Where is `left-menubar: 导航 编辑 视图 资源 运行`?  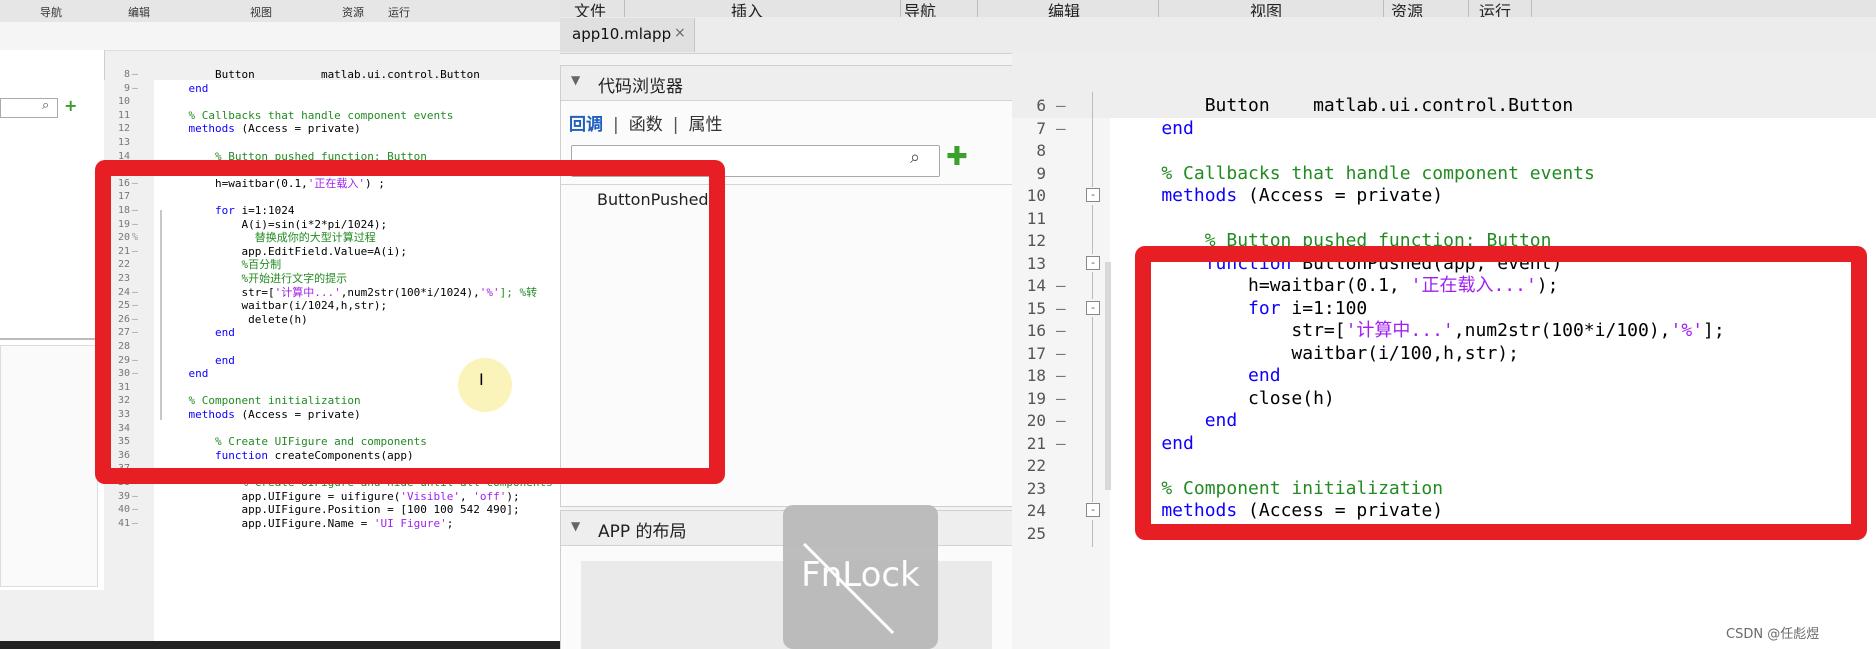
left-menubar: 导航 编辑 视图 资源 运行 is located at coordinates (280, 11).